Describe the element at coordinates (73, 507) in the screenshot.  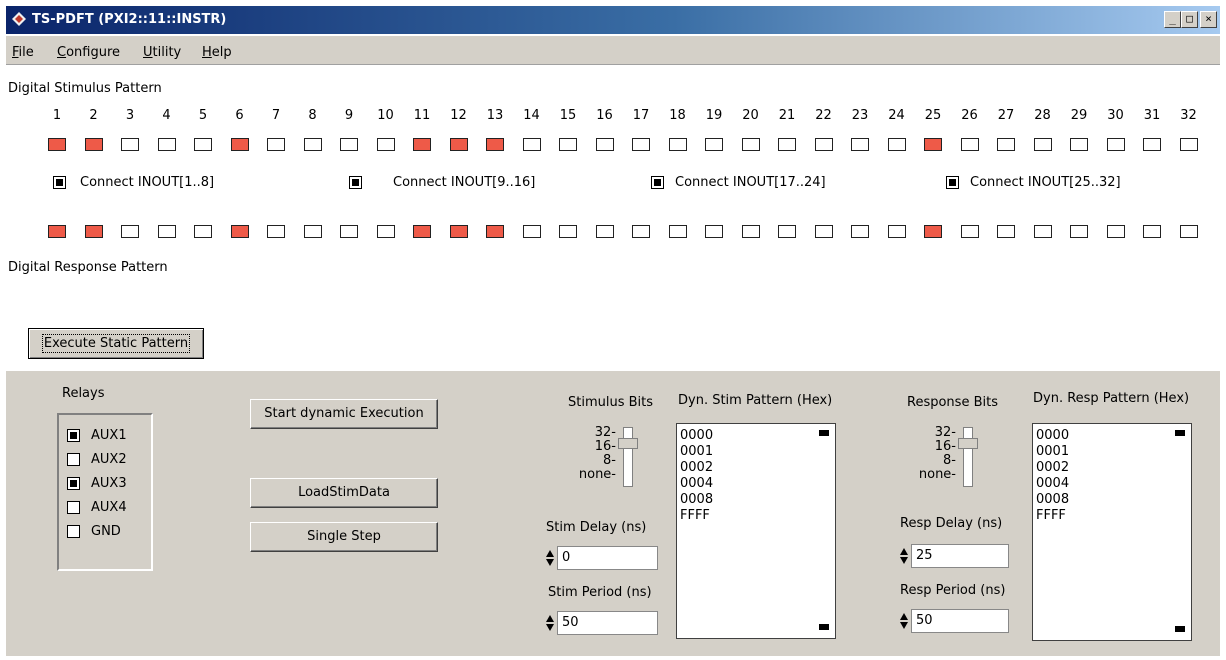
I see `relay-aux4-checkbox` at that location.